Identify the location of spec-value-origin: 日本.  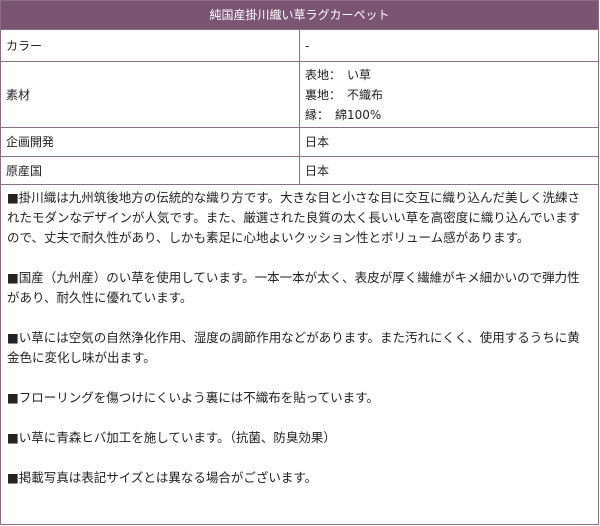
(449, 170).